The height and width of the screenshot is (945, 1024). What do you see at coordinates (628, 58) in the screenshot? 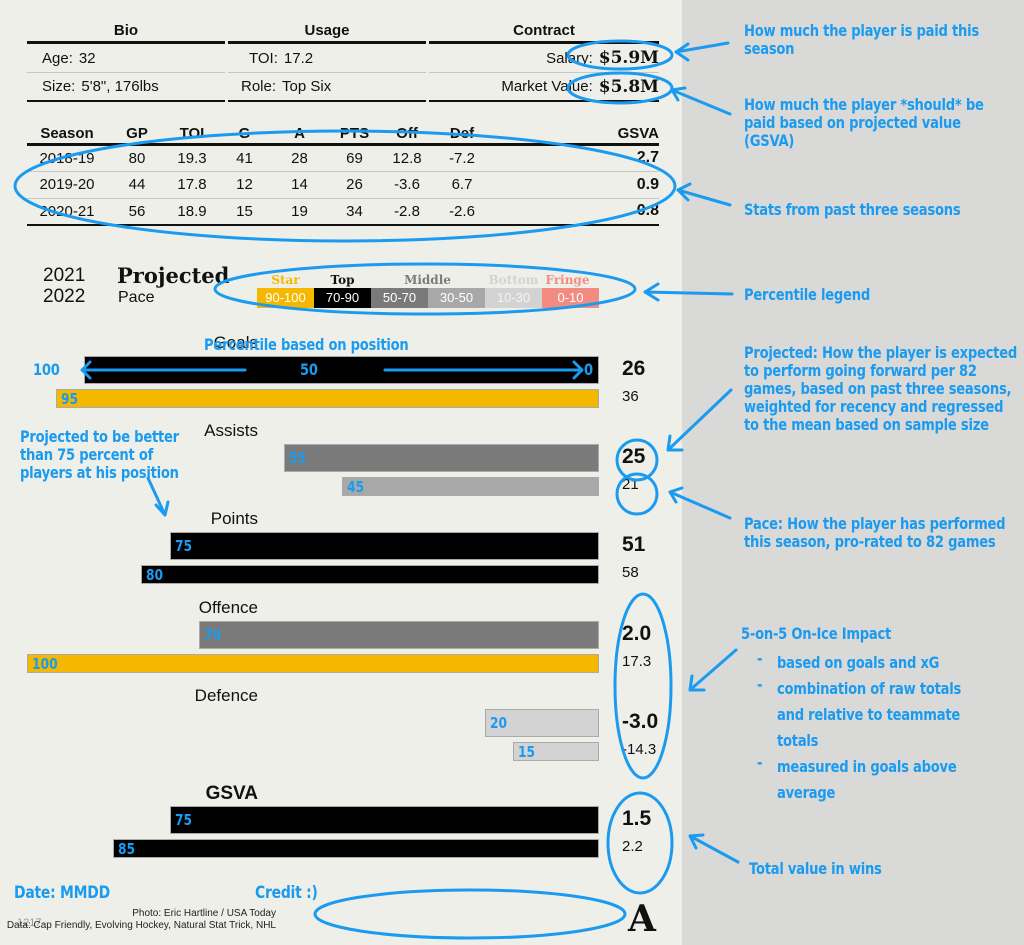
I see `salary-value: $5.9M` at bounding box center [628, 58].